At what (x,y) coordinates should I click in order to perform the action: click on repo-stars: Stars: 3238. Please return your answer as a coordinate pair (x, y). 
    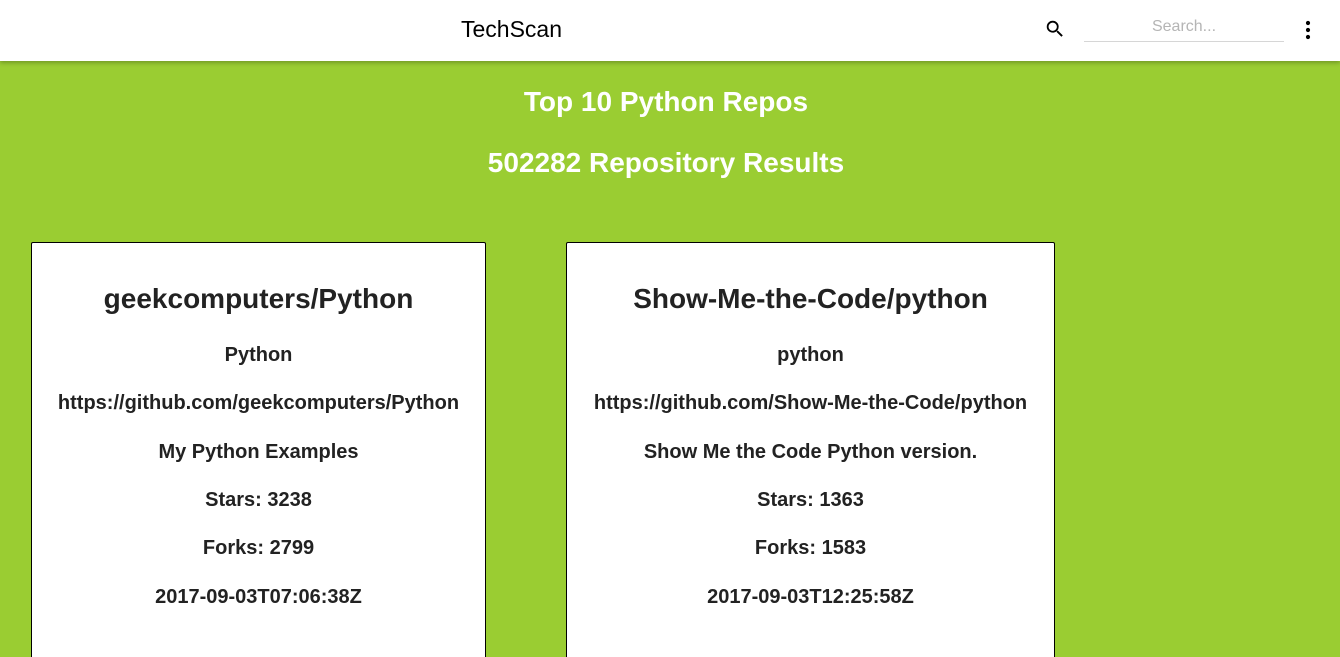
    Looking at the image, I should click on (258, 500).